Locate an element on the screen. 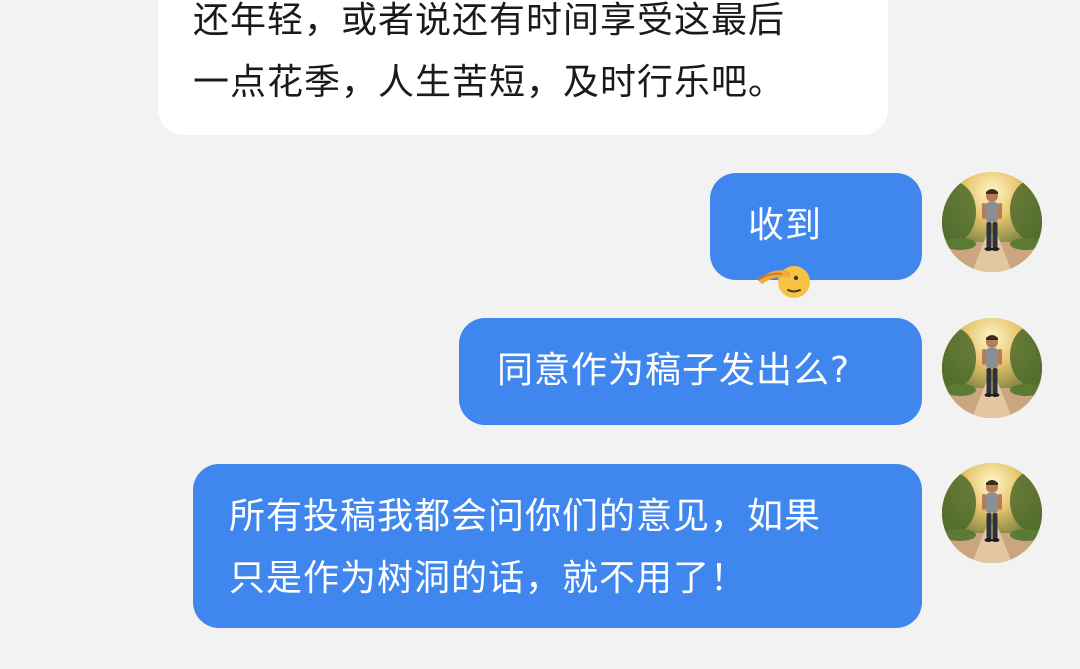 This screenshot has width=1080, height=669. message-bubble-incoming: 还年轻，或者说还有时间享受这最后 一点花季，人生苦短，及时行乐吧。 is located at coordinates (523, 67).